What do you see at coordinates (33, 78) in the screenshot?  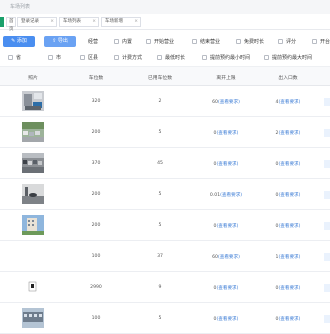 I see `col-photo: 照片` at bounding box center [33, 78].